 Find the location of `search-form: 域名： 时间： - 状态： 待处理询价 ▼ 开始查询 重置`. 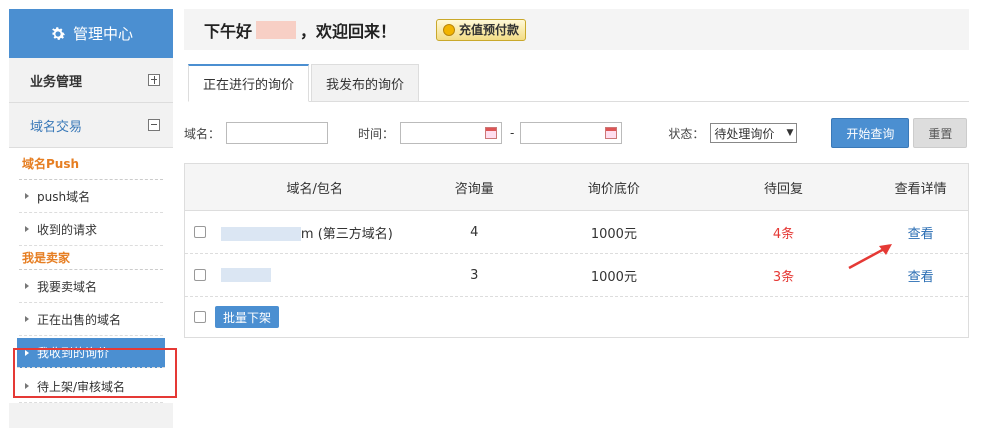

search-form: 域名： 时间： - 状态： 待处理询价 ▼ 开始查询 重置 is located at coordinates (576, 133).